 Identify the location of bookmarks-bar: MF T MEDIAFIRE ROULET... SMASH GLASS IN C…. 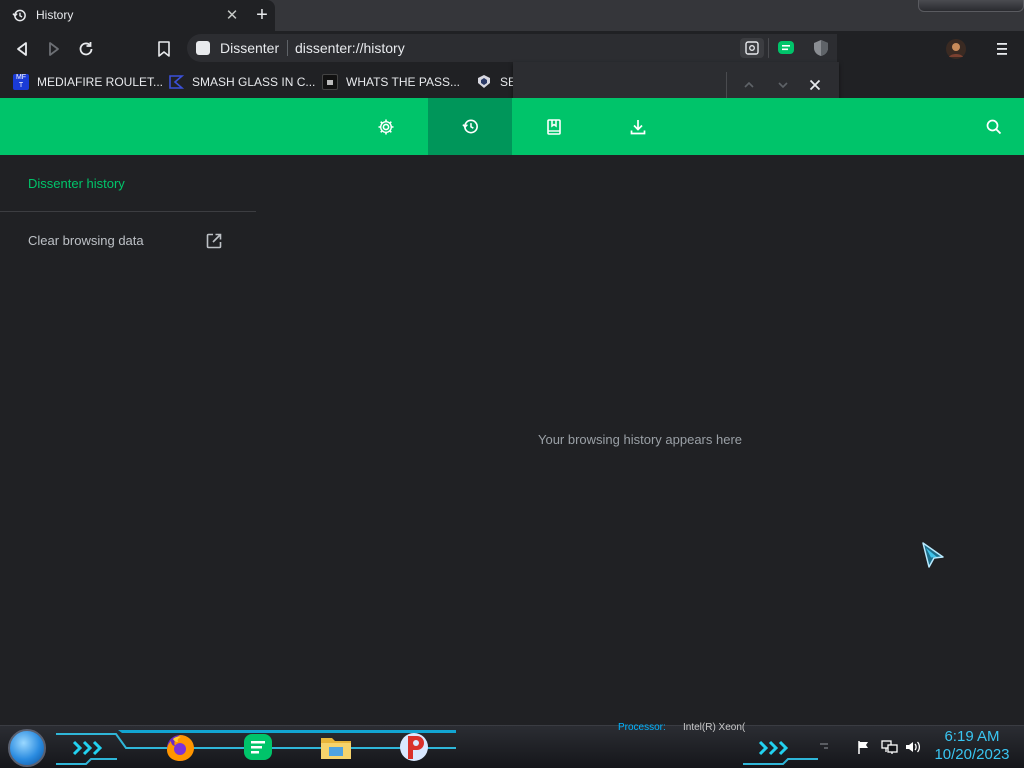
(512, 82).